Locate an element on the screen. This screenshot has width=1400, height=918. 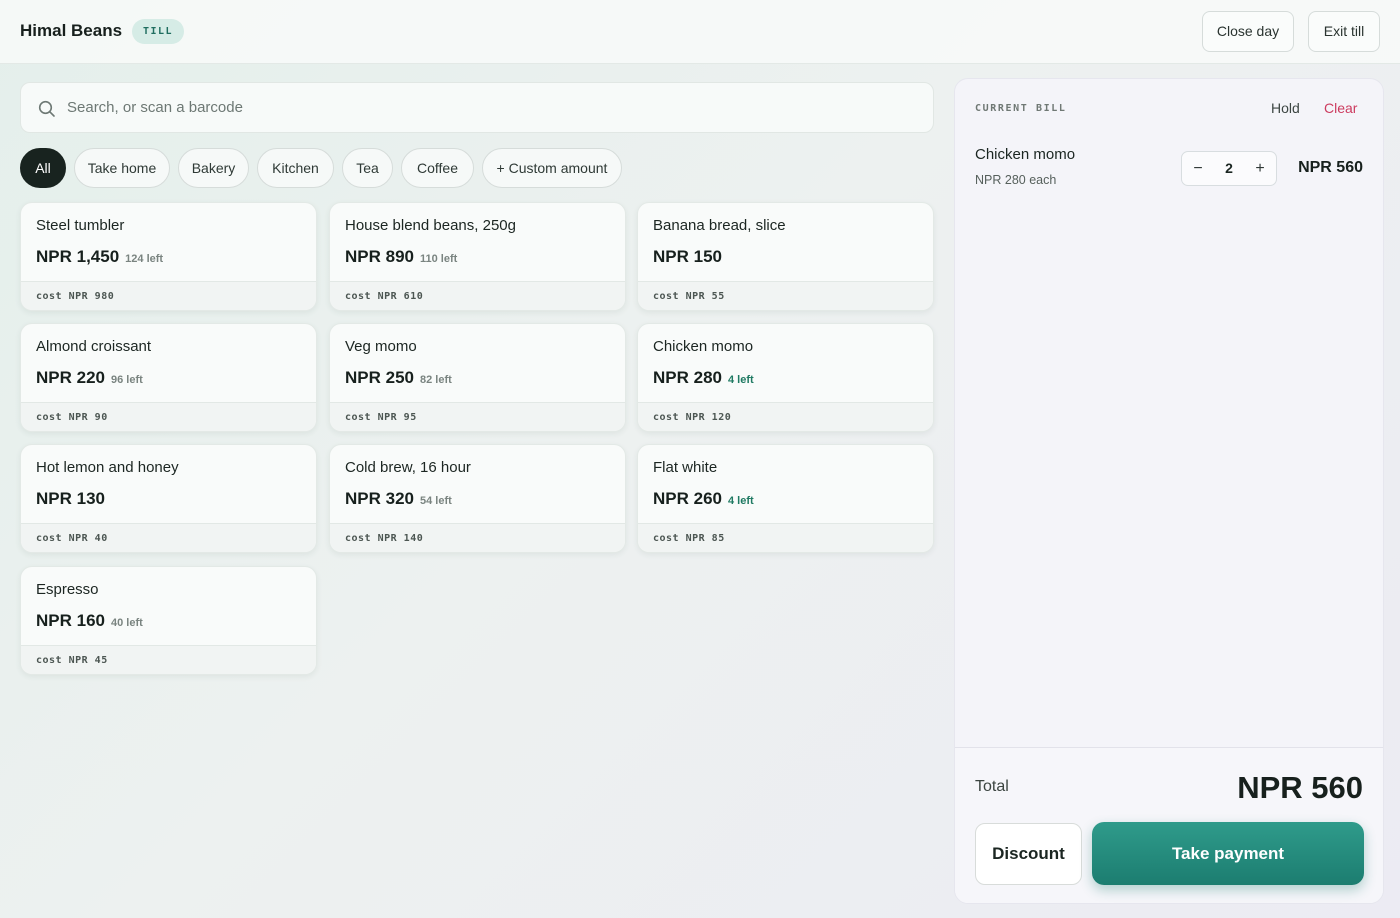
product-price: NPR 130 is located at coordinates (70, 498).